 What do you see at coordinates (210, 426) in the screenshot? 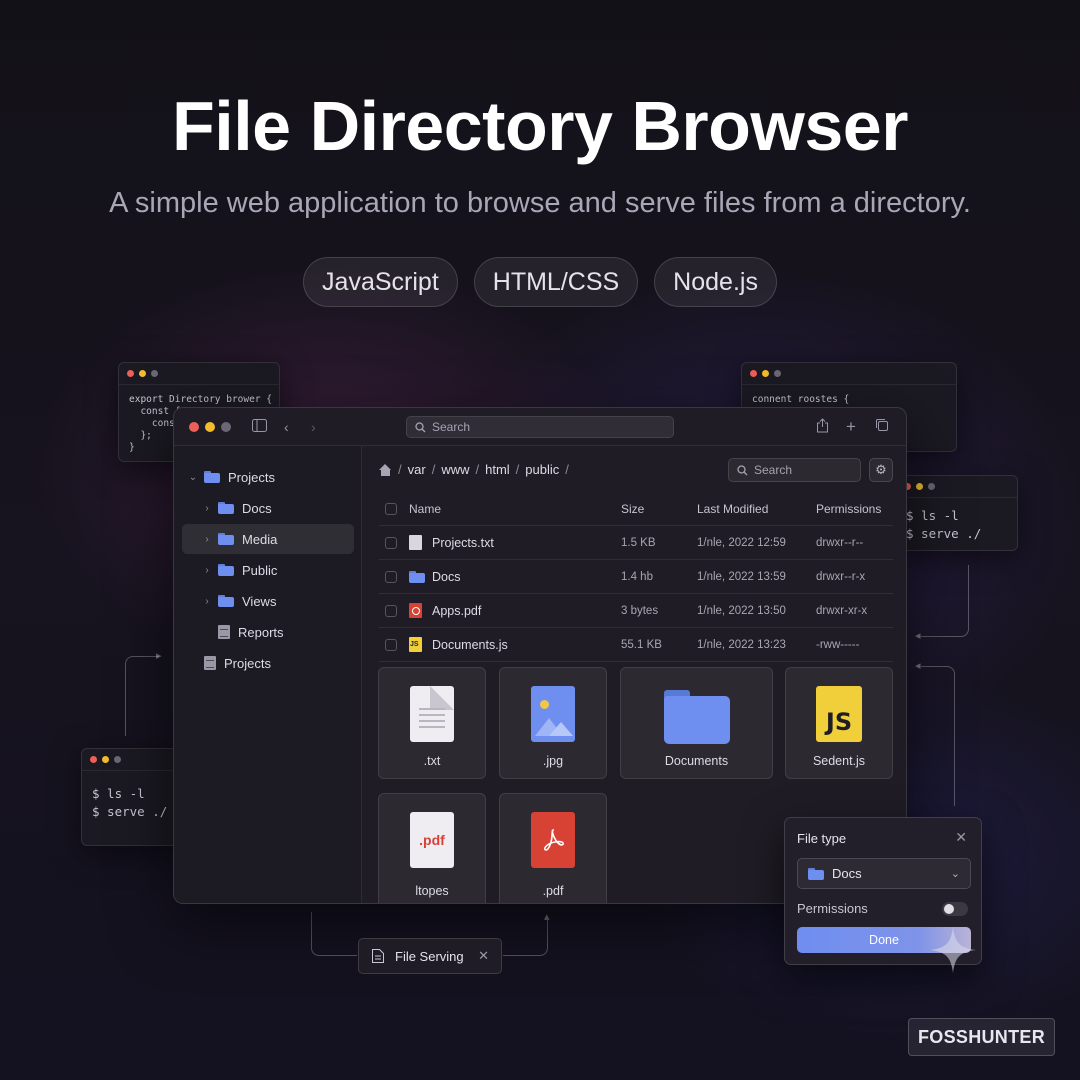
I see `minimize-window-button` at bounding box center [210, 426].